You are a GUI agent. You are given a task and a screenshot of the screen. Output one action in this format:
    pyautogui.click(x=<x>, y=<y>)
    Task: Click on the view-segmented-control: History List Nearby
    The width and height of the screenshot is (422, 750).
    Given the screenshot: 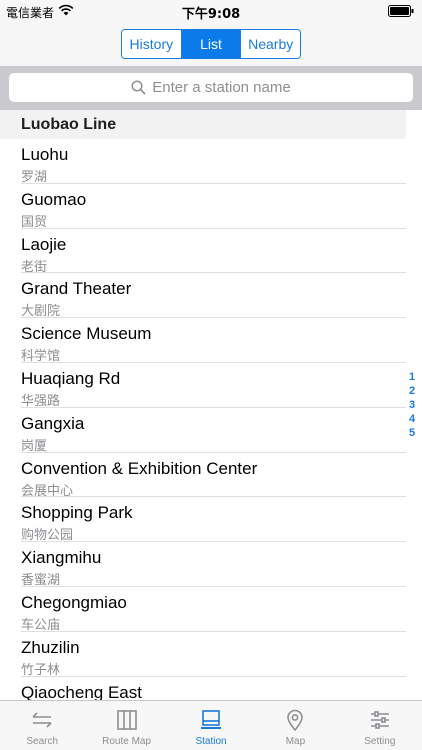 What is the action you would take?
    pyautogui.click(x=211, y=44)
    